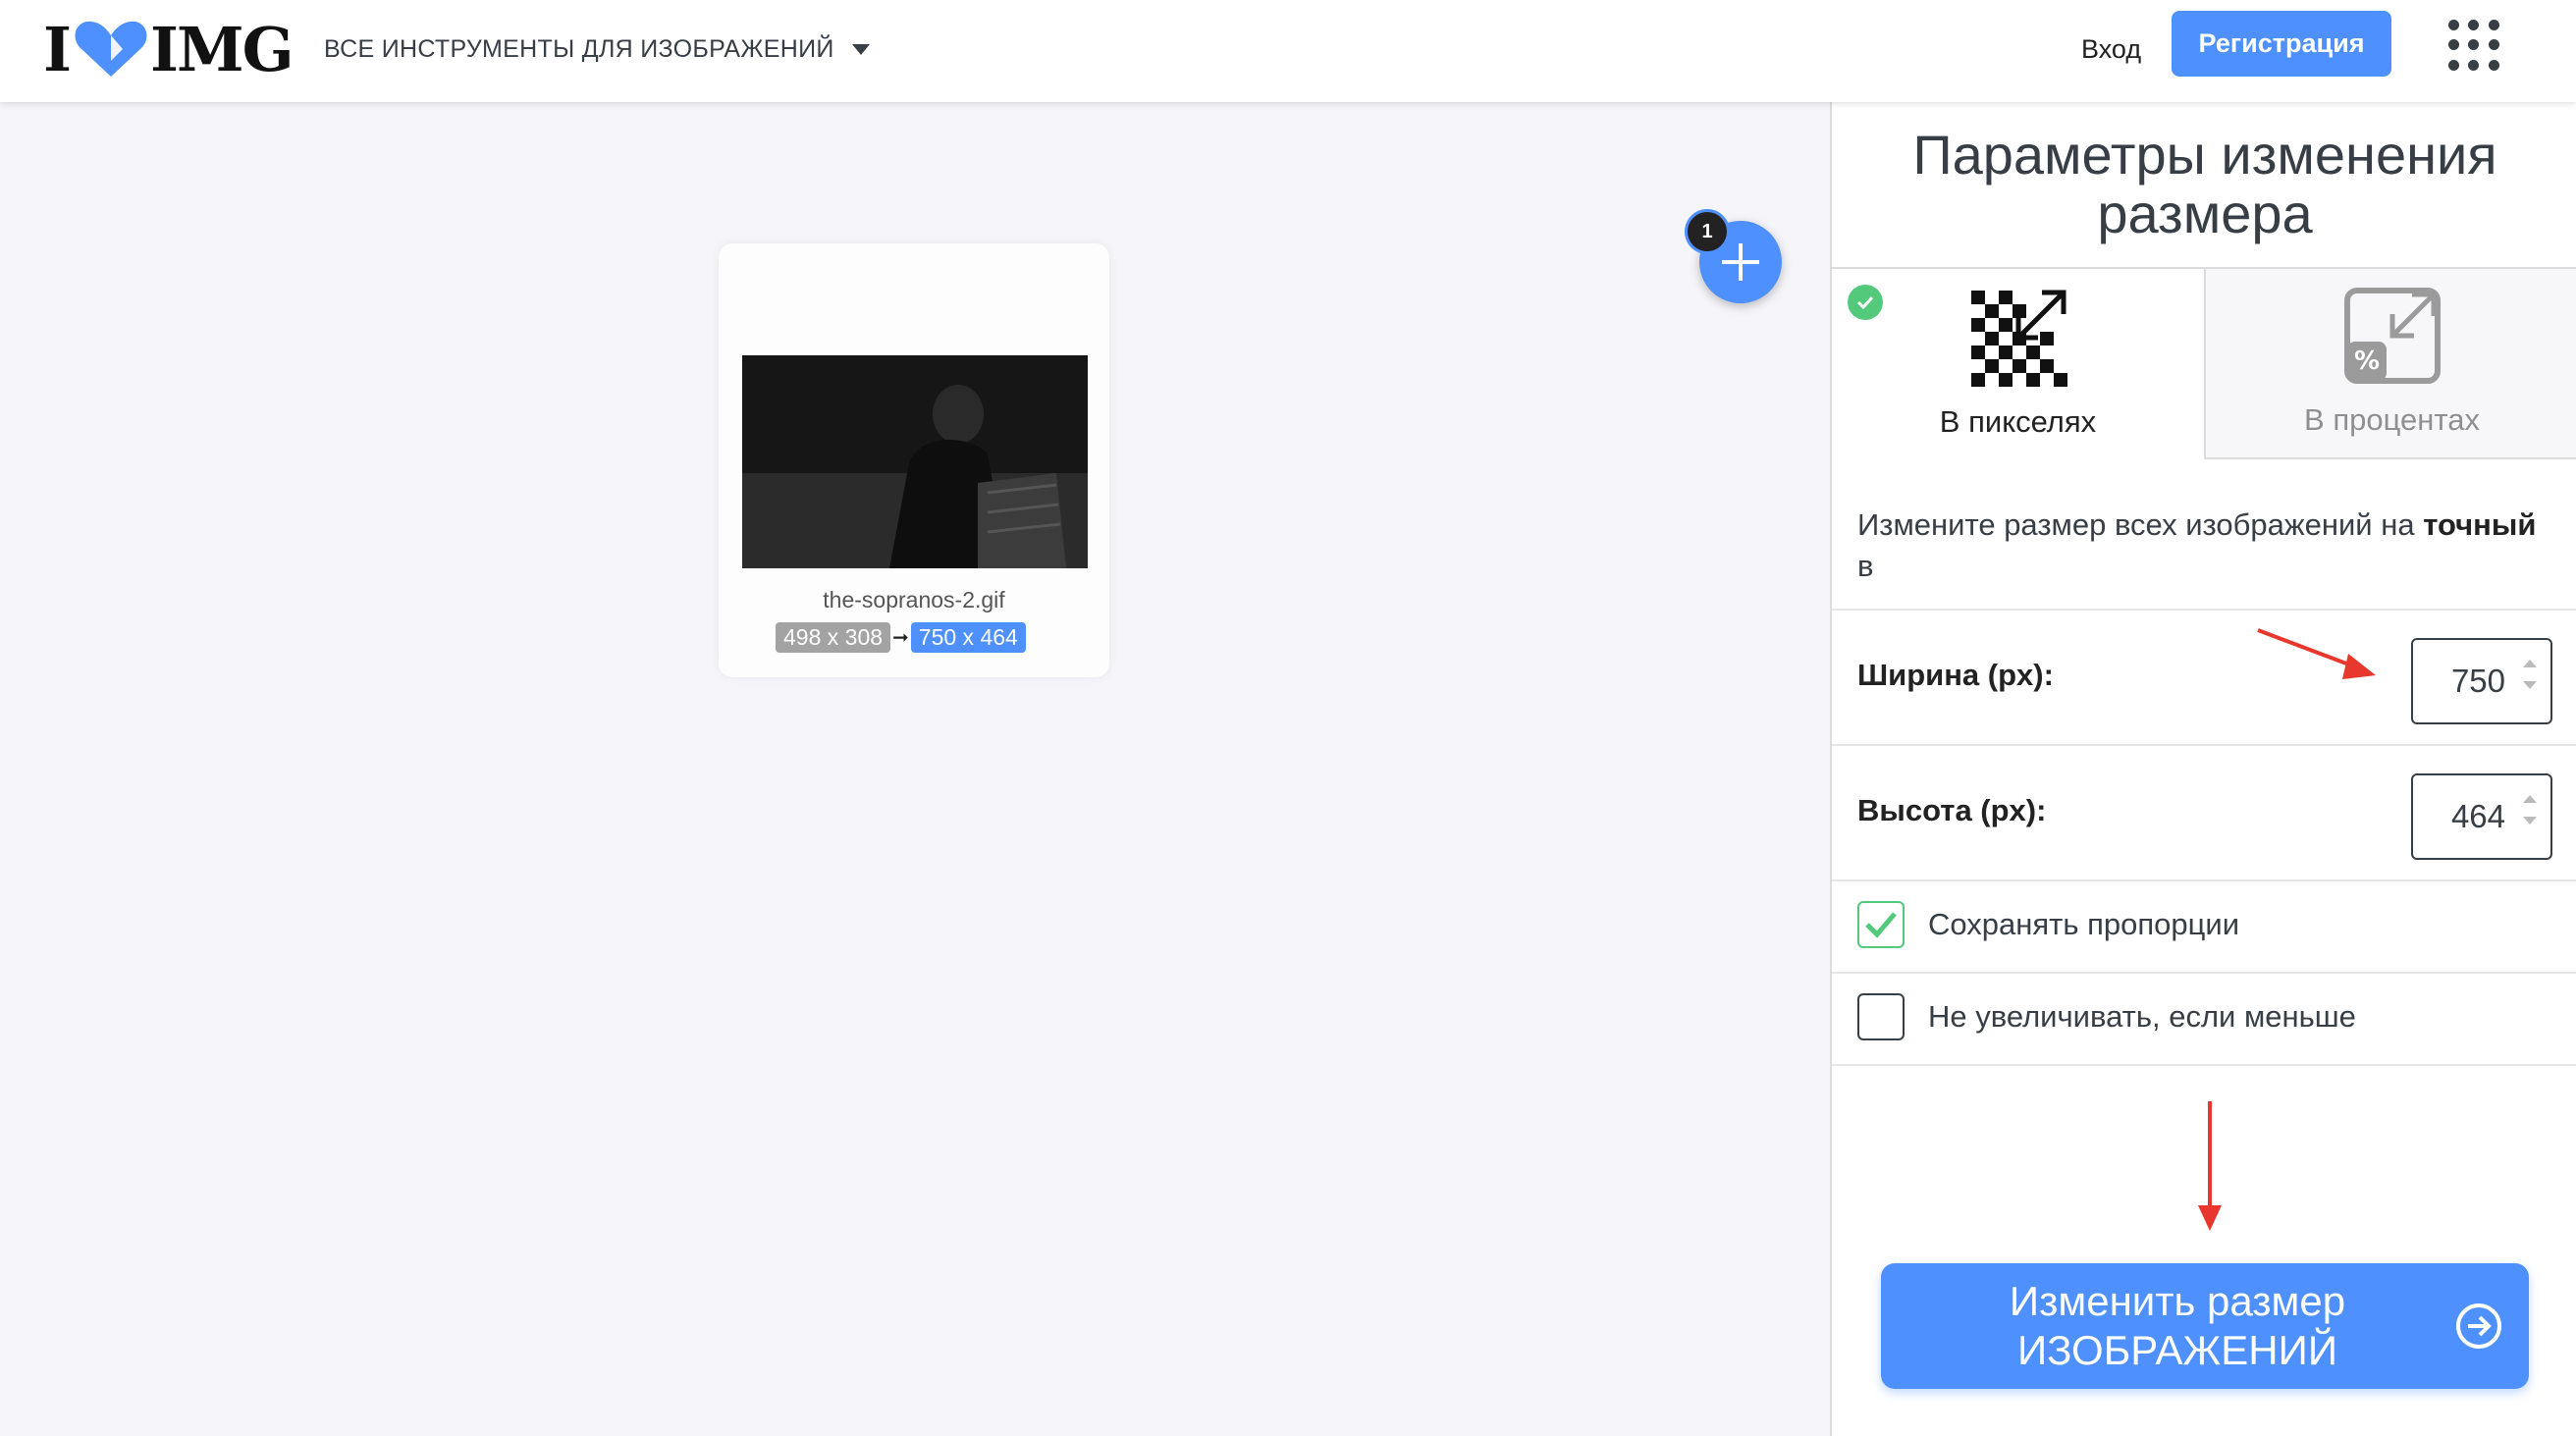 The height and width of the screenshot is (1436, 2576). What do you see at coordinates (1865, 302) in the screenshot?
I see `check-circle-icon` at bounding box center [1865, 302].